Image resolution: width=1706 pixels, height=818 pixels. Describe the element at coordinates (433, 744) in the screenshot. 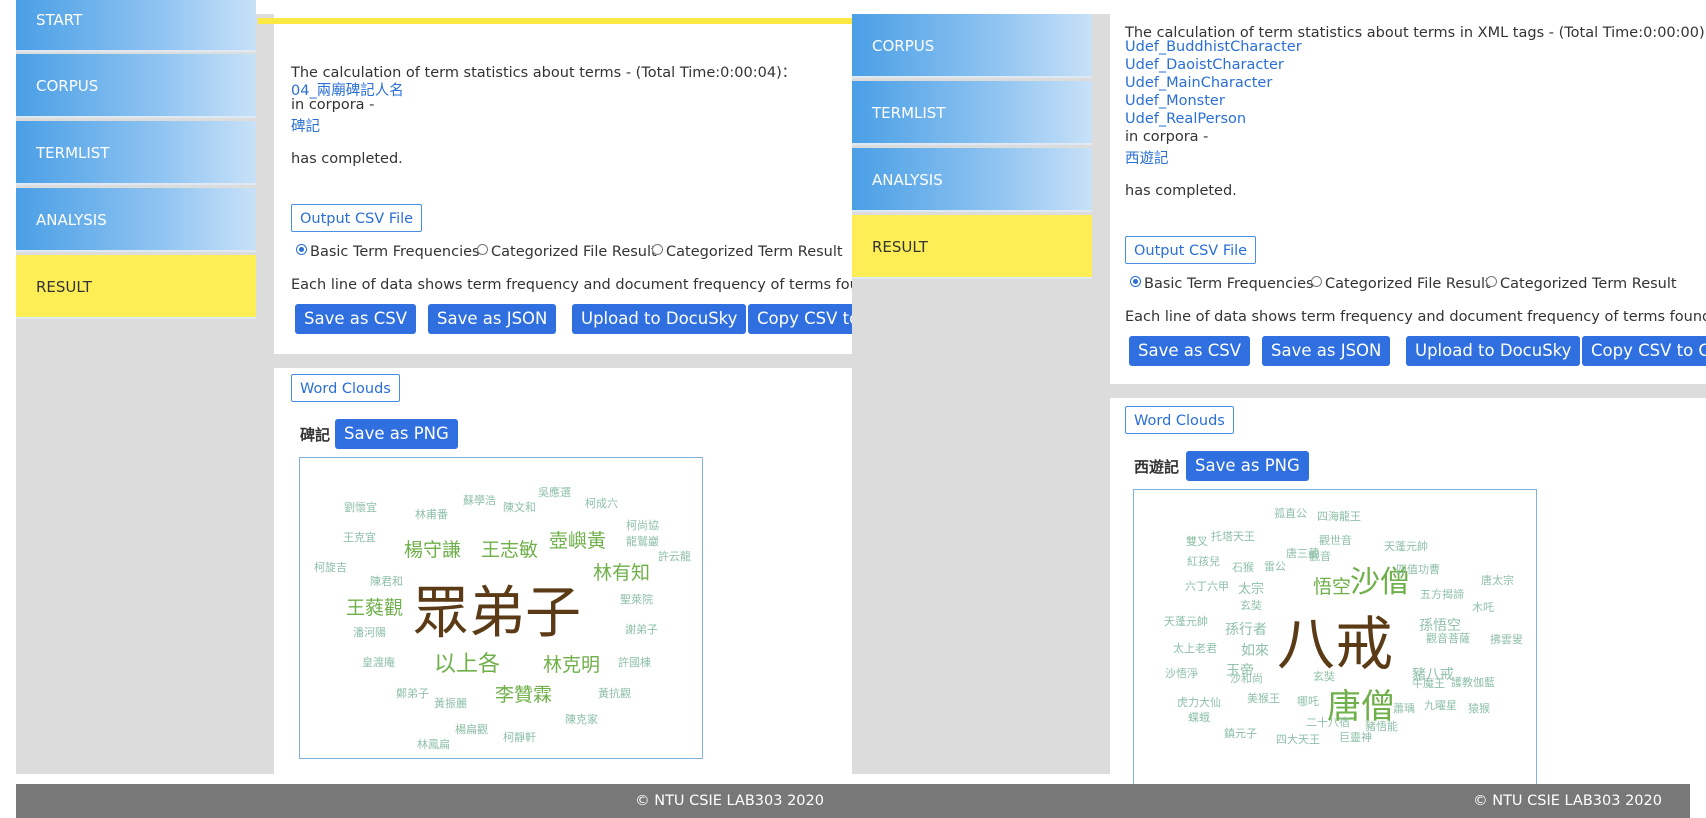

I see `cloud-word: 林鳳扁` at that location.